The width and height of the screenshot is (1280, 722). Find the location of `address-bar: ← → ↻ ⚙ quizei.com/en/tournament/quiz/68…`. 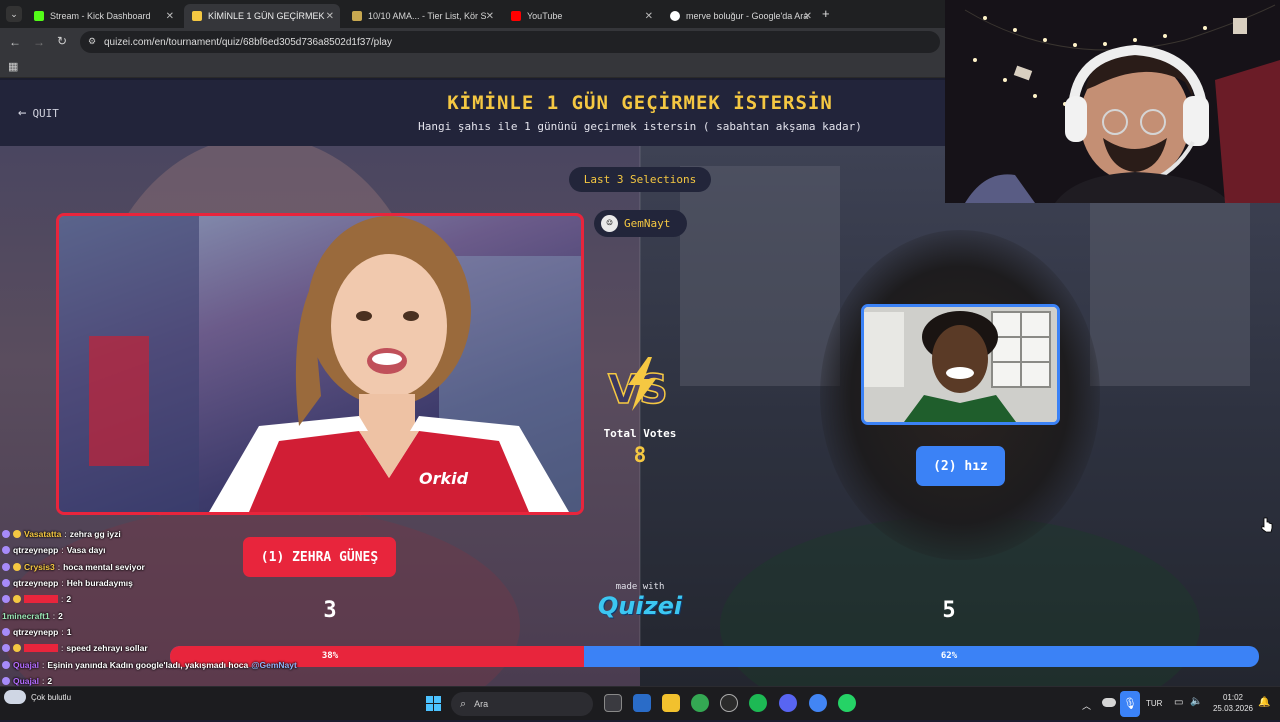

address-bar: ← → ↻ ⚙ quizei.com/en/tournament/quiz/68… is located at coordinates (472, 42).